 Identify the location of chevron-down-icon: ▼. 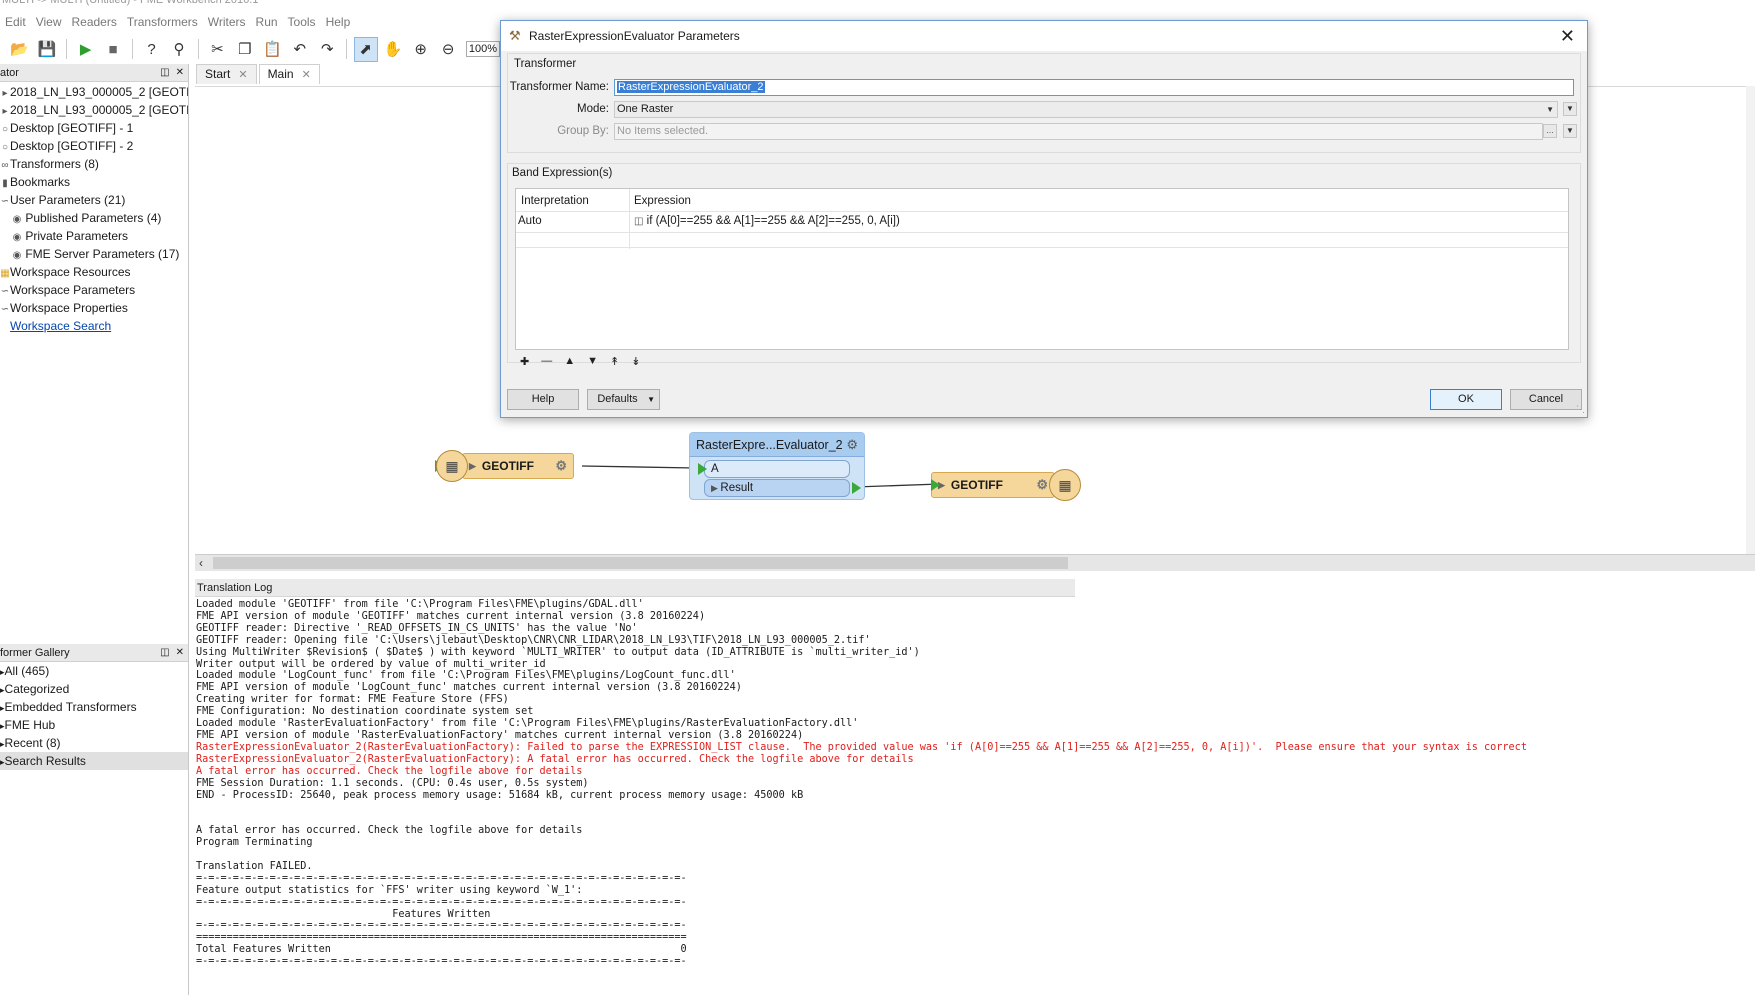
(651, 399).